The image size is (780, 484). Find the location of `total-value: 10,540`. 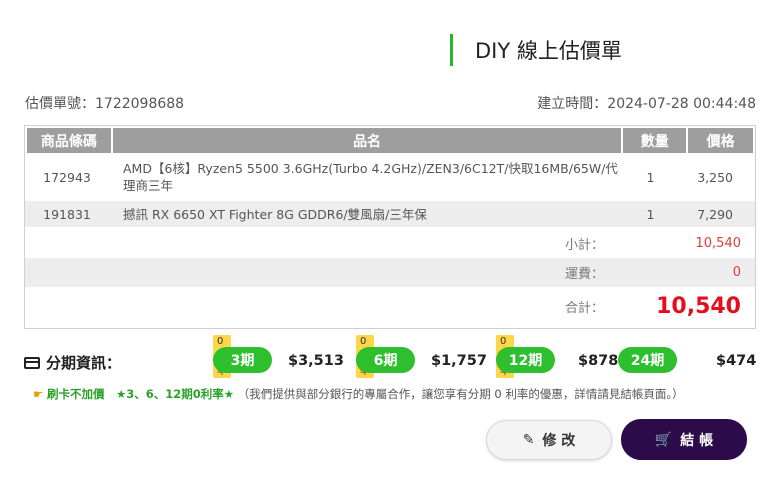

total-value: 10,540 is located at coordinates (698, 306).